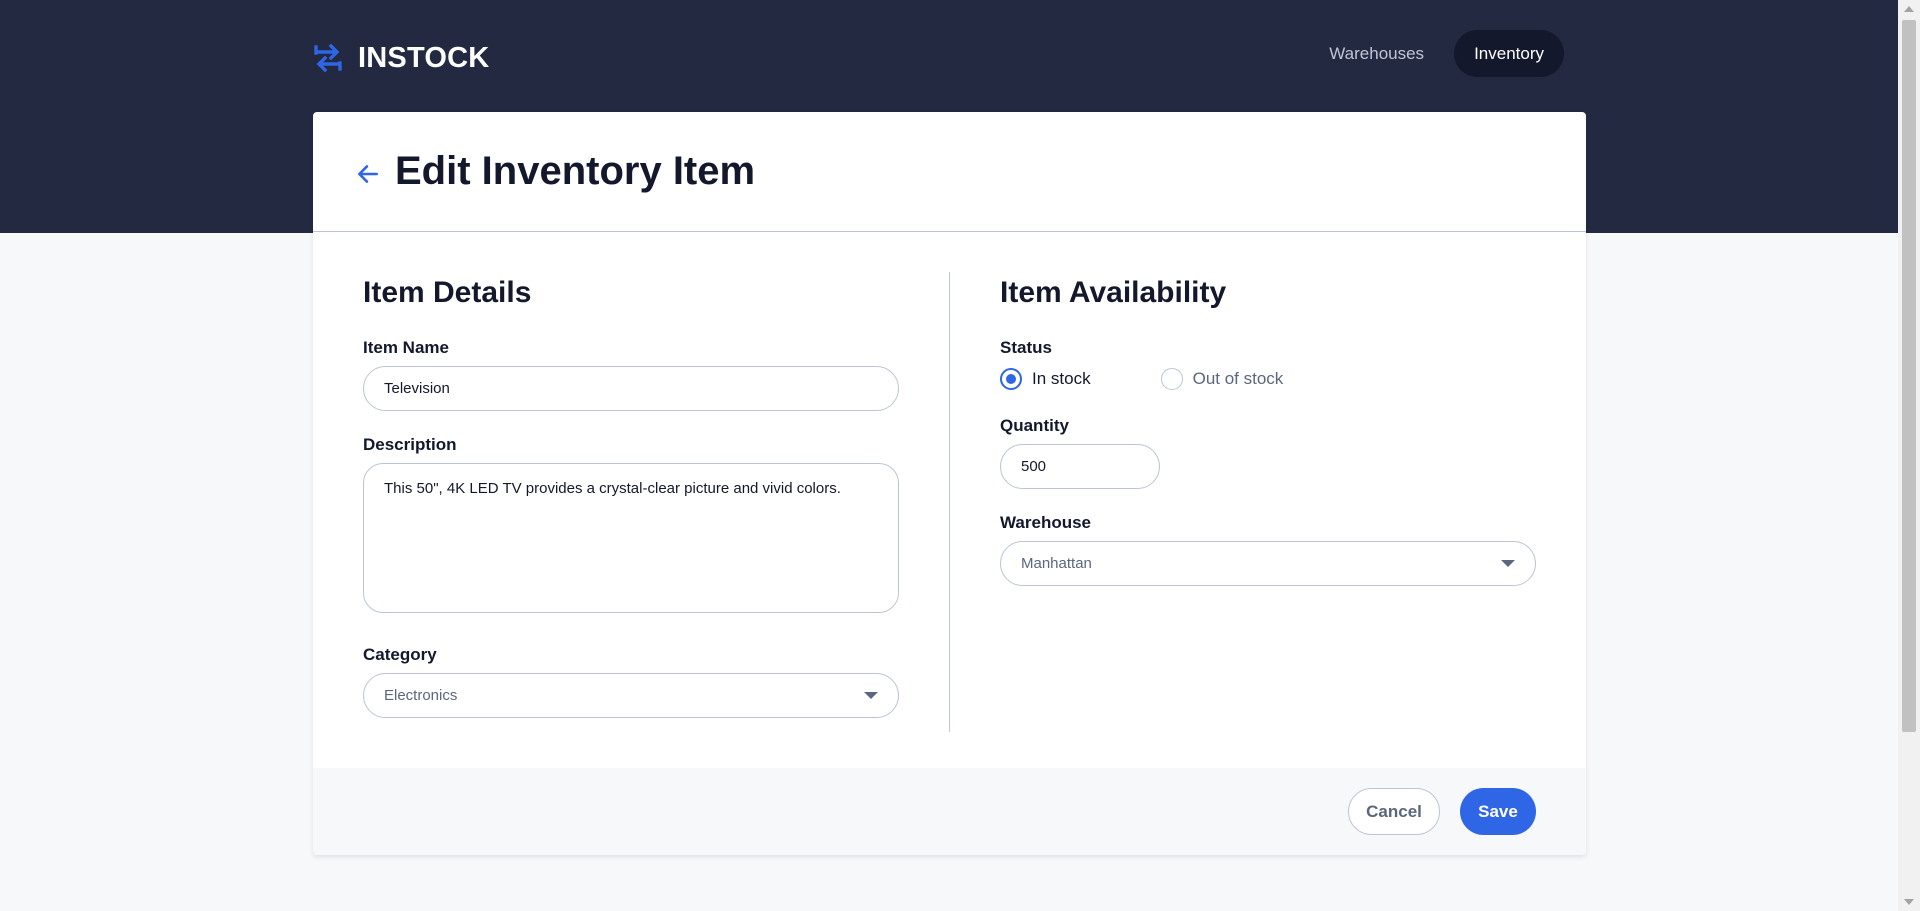 Image resolution: width=1920 pixels, height=911 pixels. Describe the element at coordinates (1171, 379) in the screenshot. I see `radio-unchecked-icon` at that location.